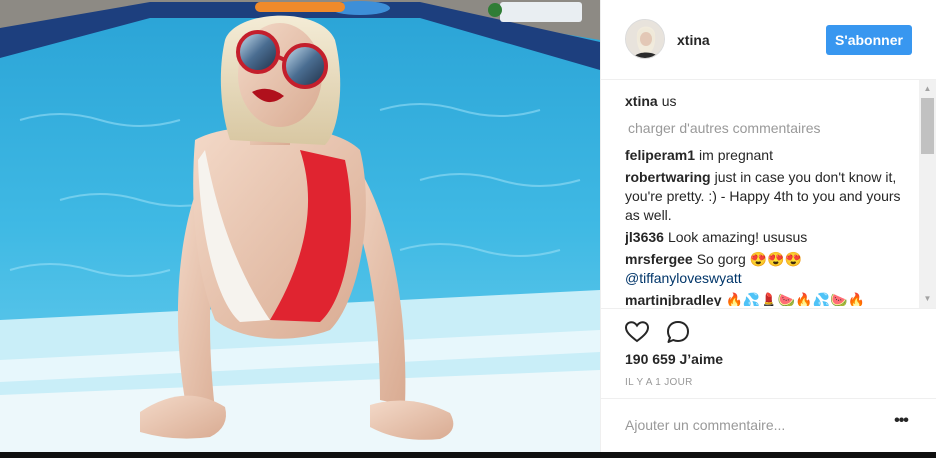 This screenshot has width=936, height=458. I want to click on comment-item: jl3636 Look amazing! ususus, so click(769, 237).